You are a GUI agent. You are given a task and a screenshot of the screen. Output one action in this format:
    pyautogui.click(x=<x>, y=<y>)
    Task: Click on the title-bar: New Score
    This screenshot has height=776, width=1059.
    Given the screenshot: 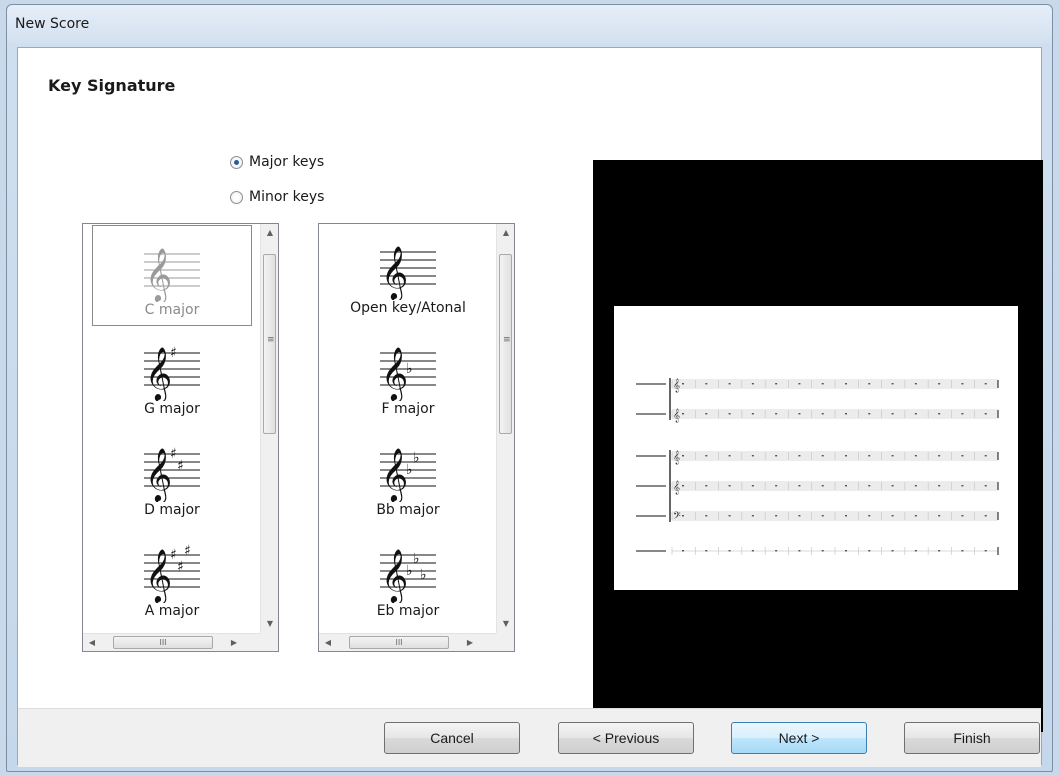 What is the action you would take?
    pyautogui.click(x=529, y=24)
    